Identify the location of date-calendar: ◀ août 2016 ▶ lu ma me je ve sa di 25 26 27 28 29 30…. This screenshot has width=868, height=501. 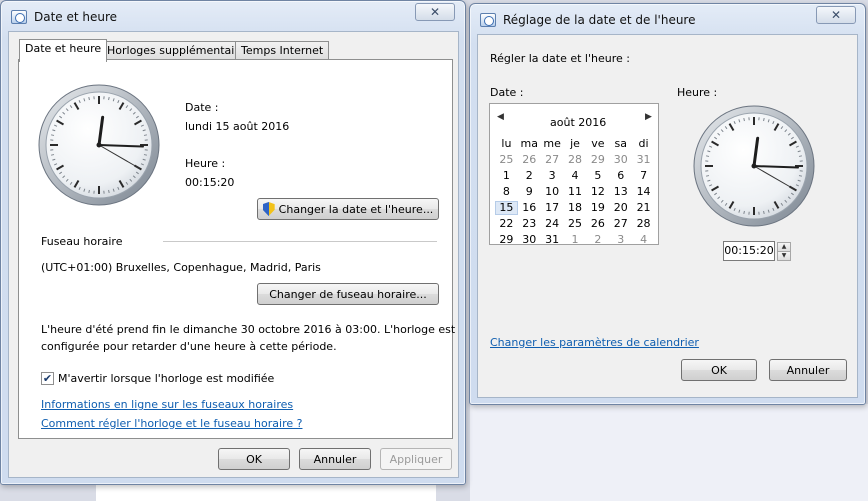
(574, 175).